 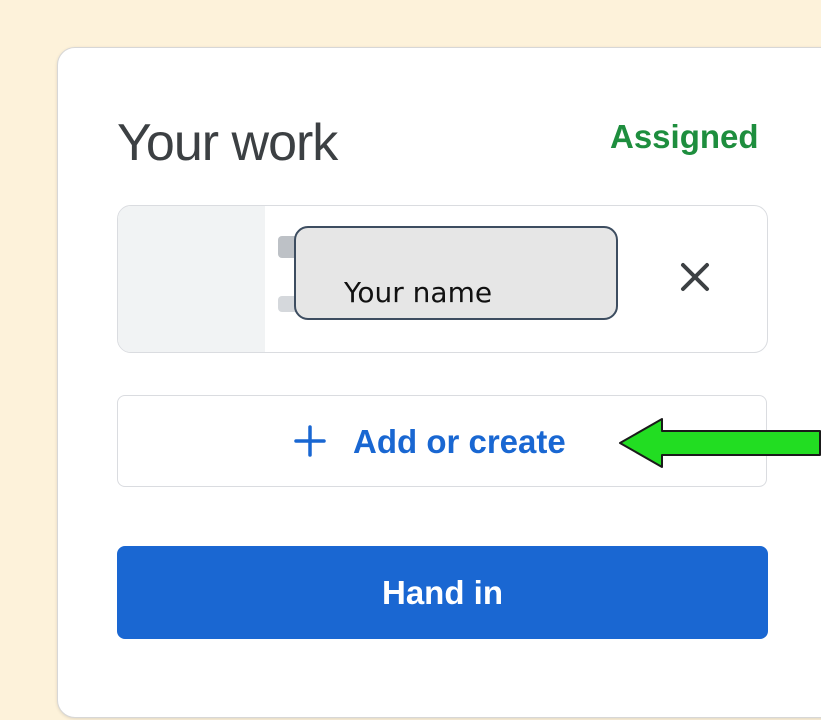 I want to click on arrow-left-icon, so click(x=720, y=443).